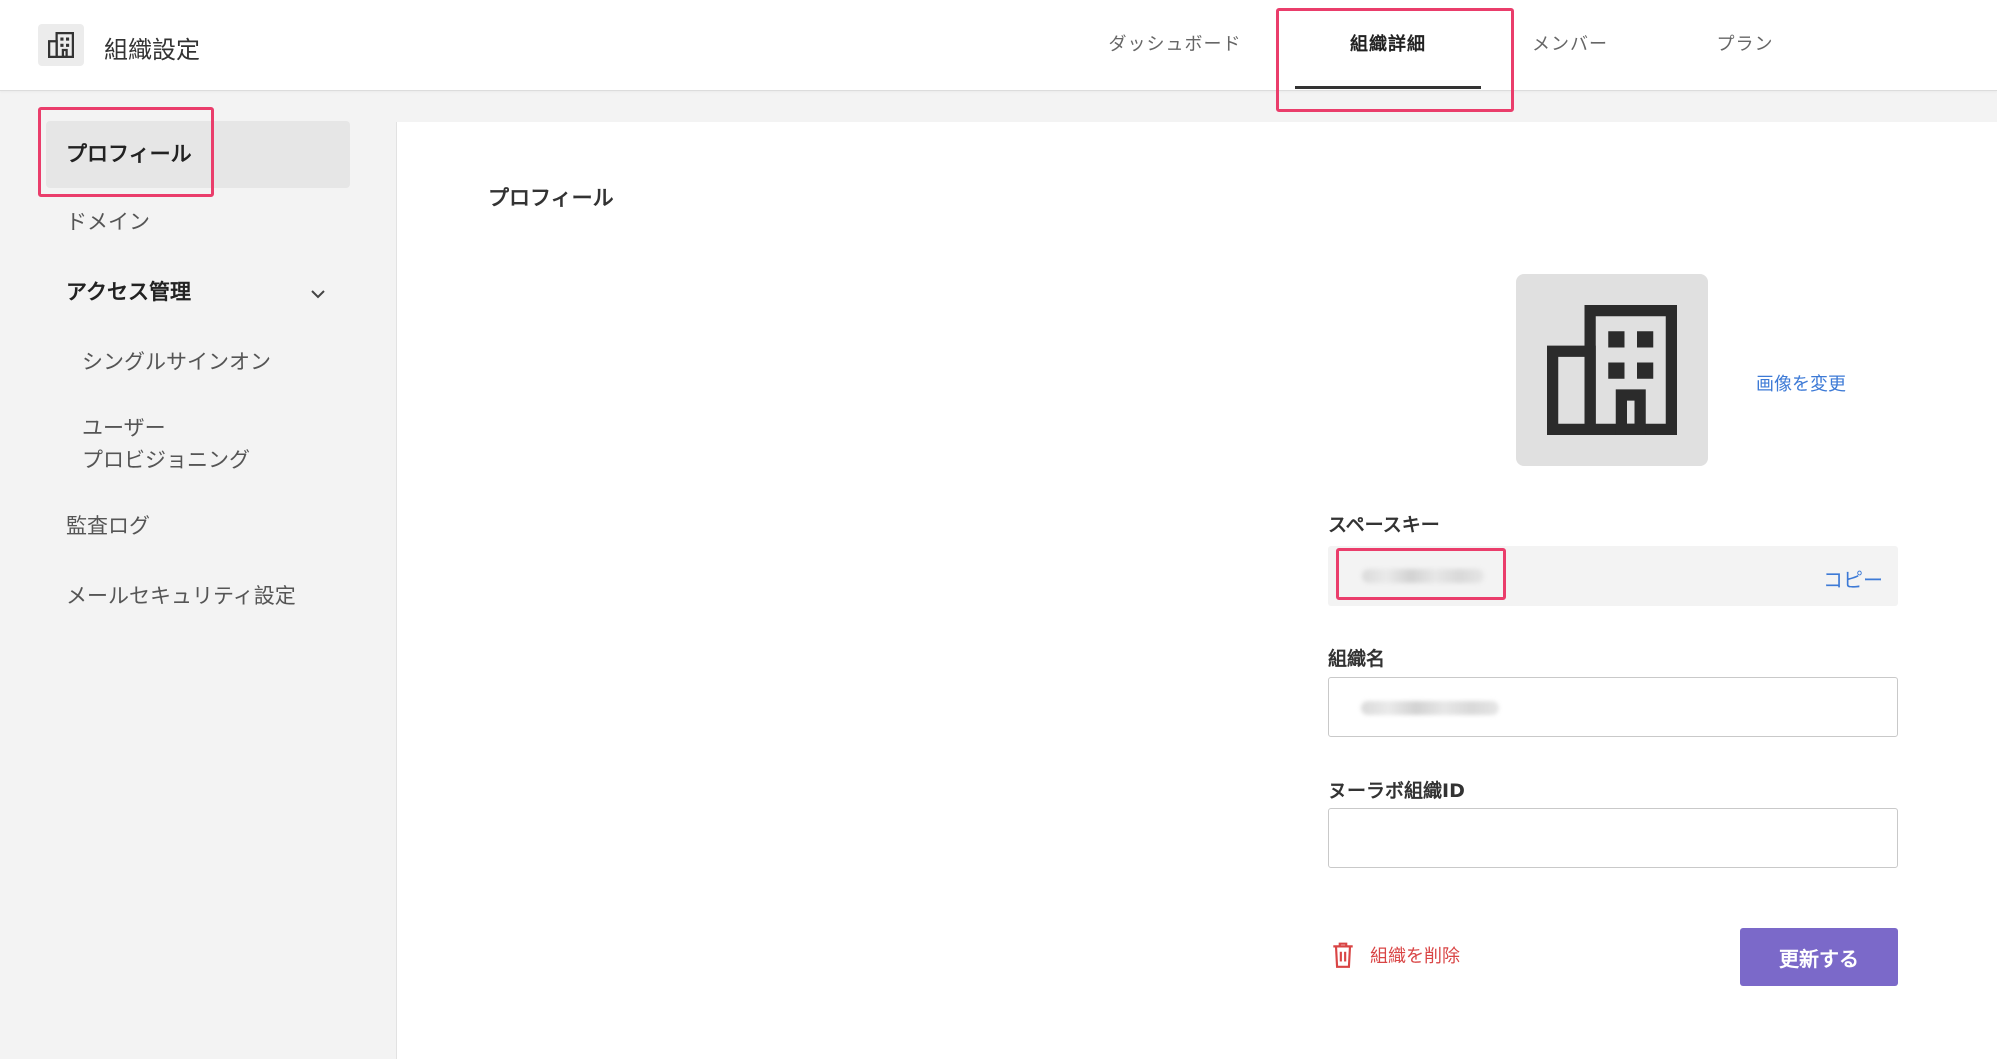 The image size is (1997, 1059). What do you see at coordinates (1613, 707) in the screenshot?
I see `org-name-input` at bounding box center [1613, 707].